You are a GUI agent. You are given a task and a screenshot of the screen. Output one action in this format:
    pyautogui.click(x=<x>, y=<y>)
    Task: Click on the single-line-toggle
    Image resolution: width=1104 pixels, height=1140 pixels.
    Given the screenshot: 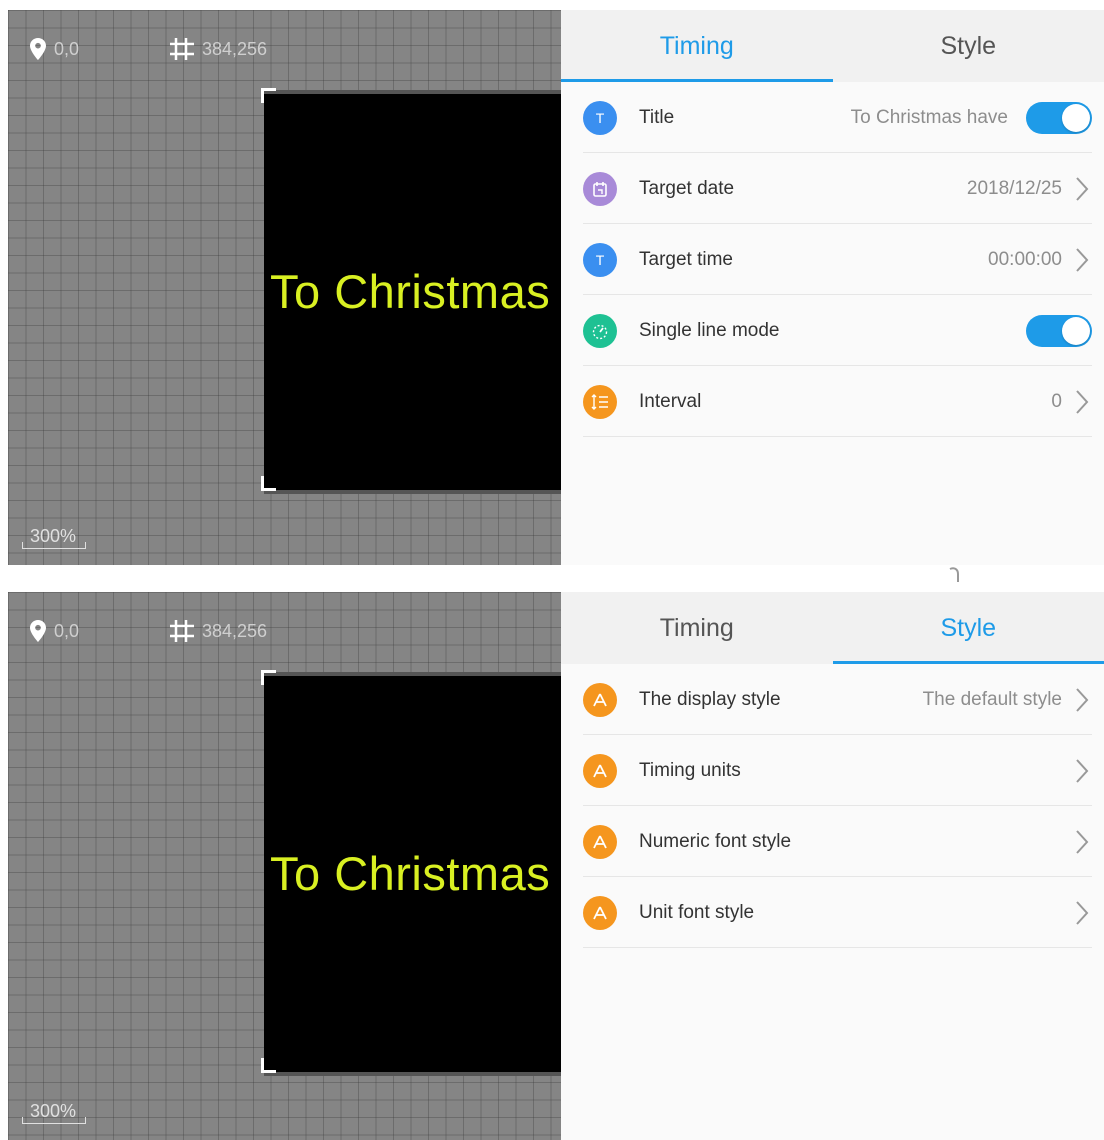 What is the action you would take?
    pyautogui.click(x=1059, y=330)
    